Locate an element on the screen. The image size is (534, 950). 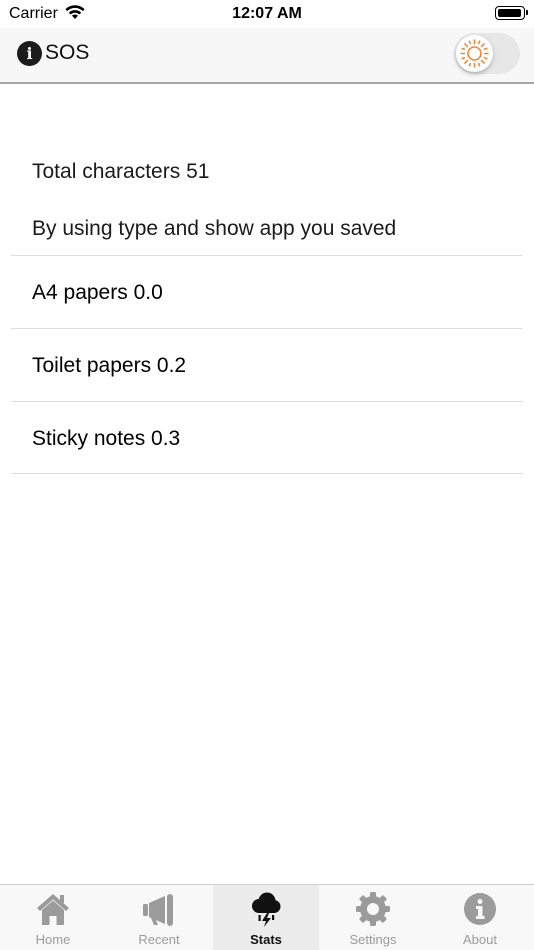
tab-stats-label: Stats is located at coordinates (266, 939).